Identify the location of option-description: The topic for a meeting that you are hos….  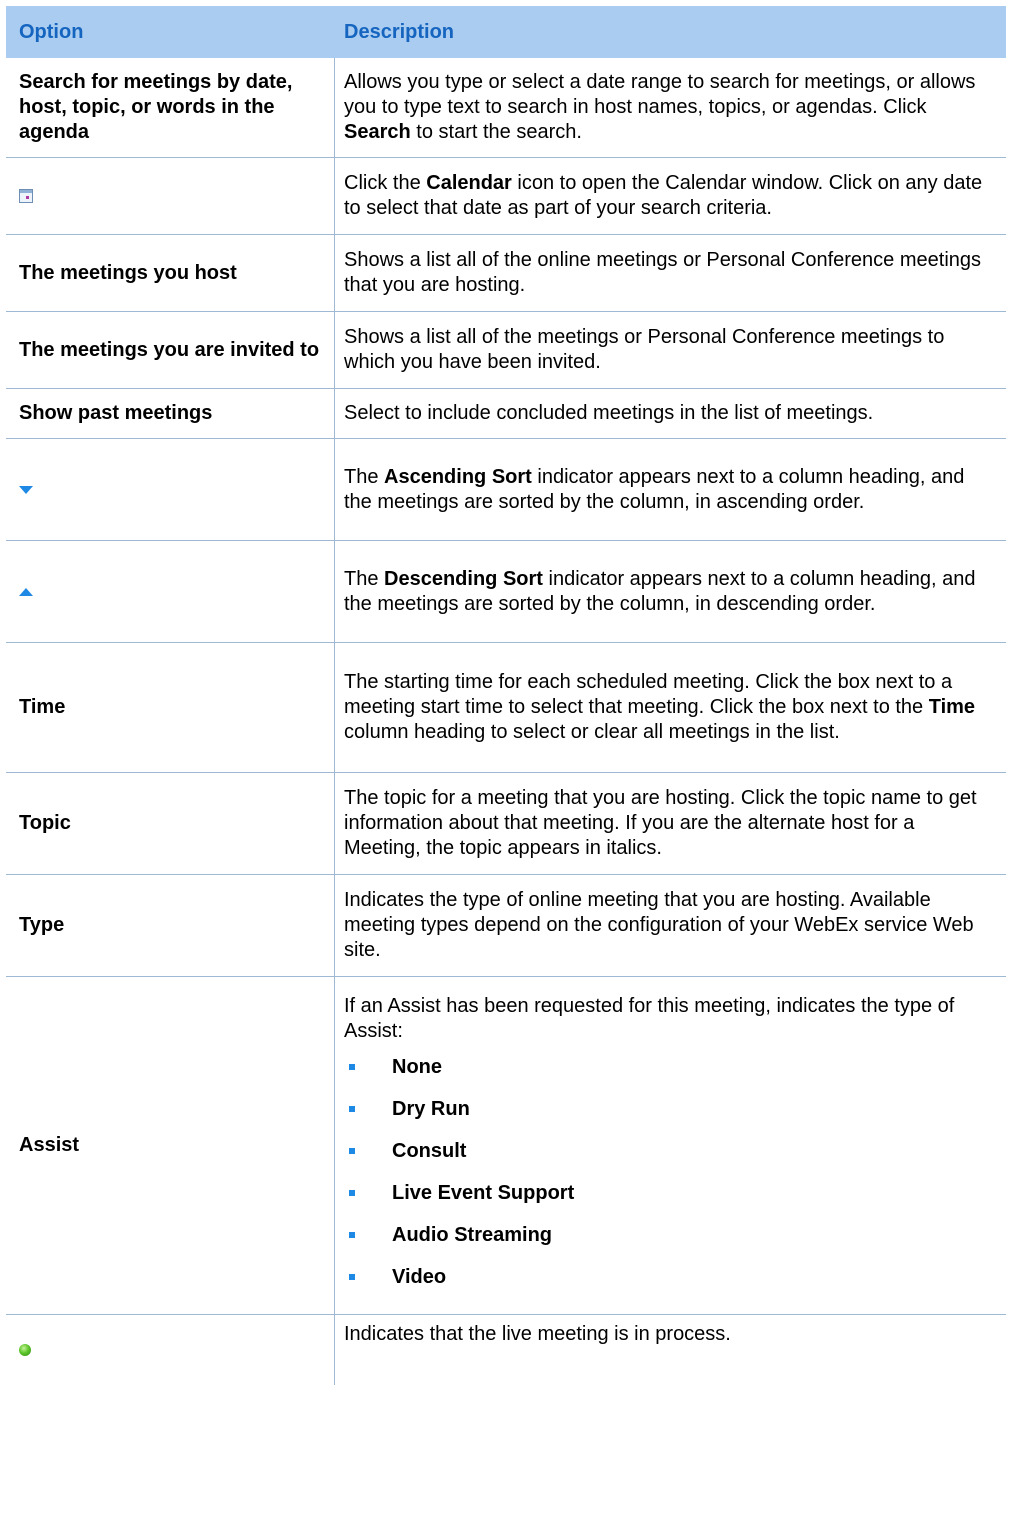
(670, 823).